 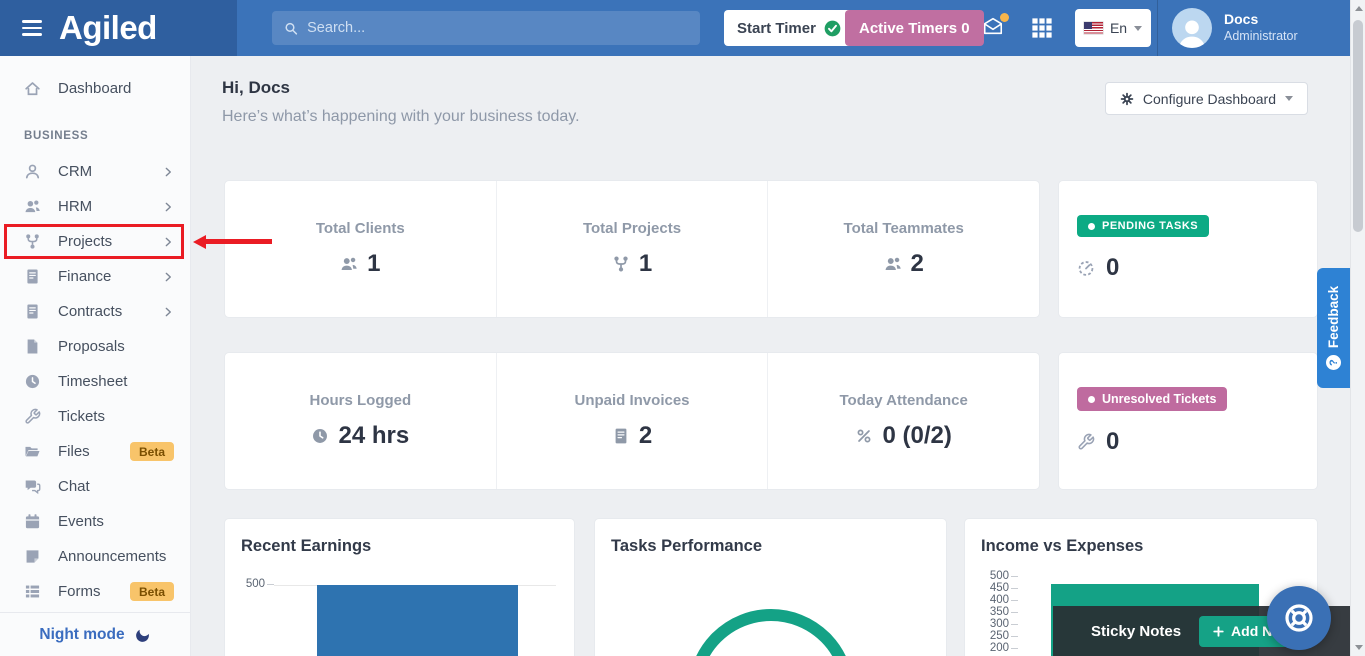 I want to click on sidebar-item-announcements: Announcements, so click(x=95, y=556).